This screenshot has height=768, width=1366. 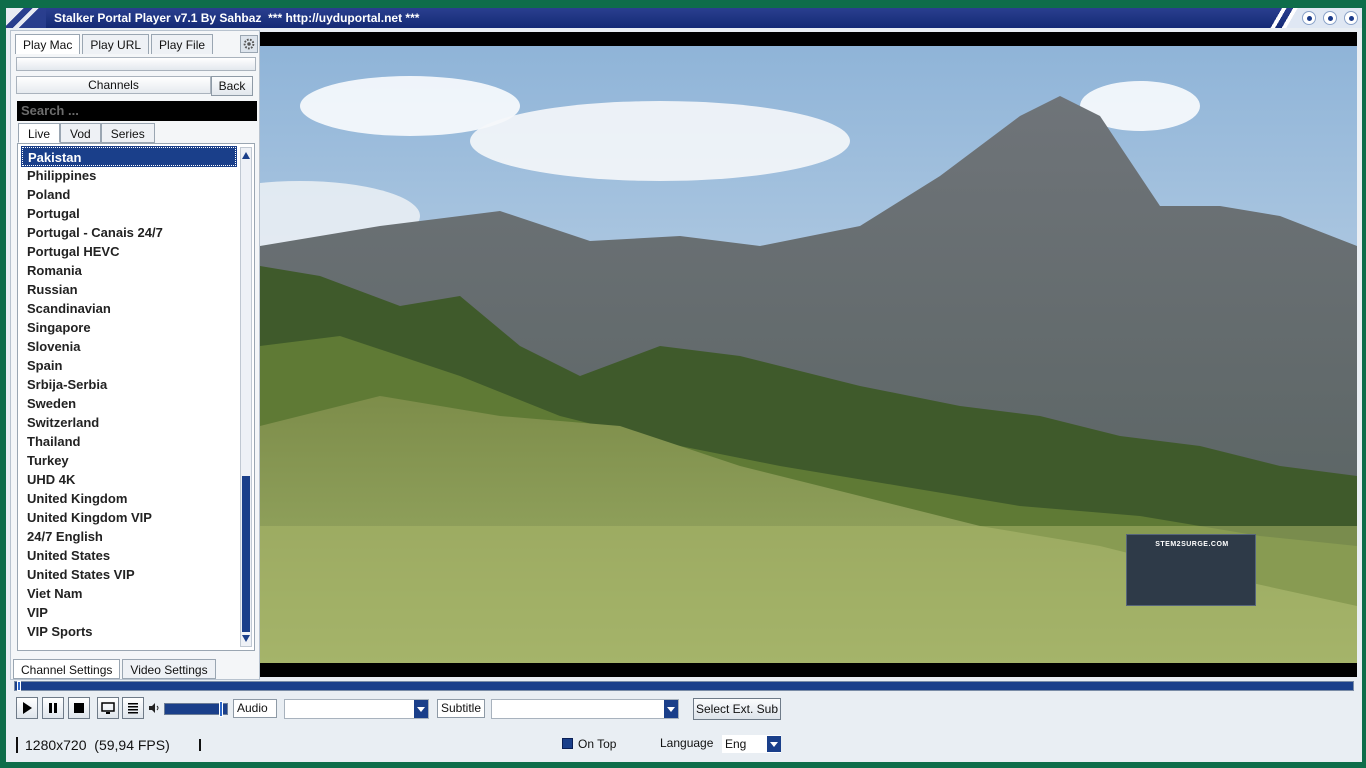 What do you see at coordinates (1192, 544) in the screenshot?
I see `overlay-title: STEM2SURGE.COM` at bounding box center [1192, 544].